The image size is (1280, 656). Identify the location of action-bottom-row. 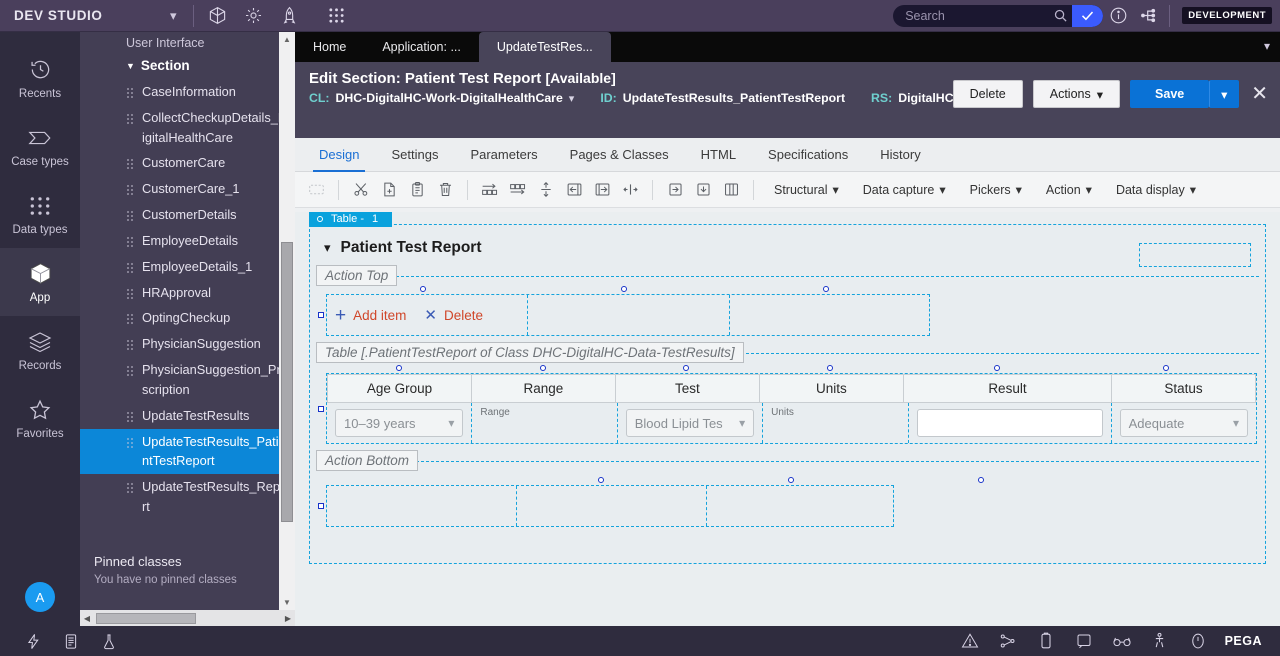
(606, 506).